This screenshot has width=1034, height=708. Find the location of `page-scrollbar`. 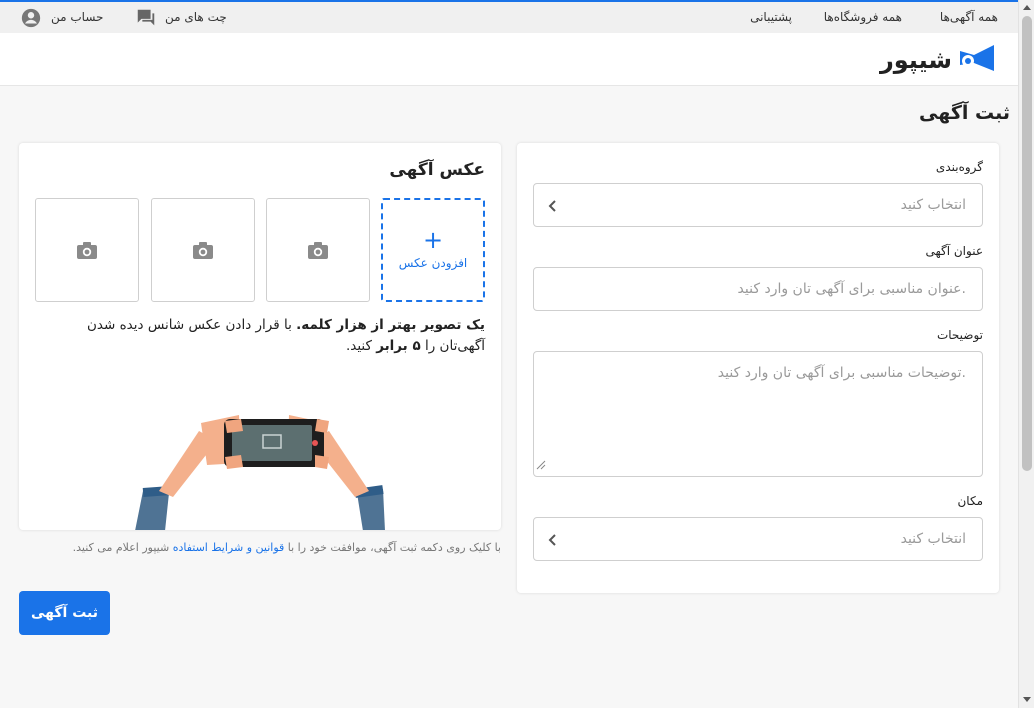

page-scrollbar is located at coordinates (1026, 354).